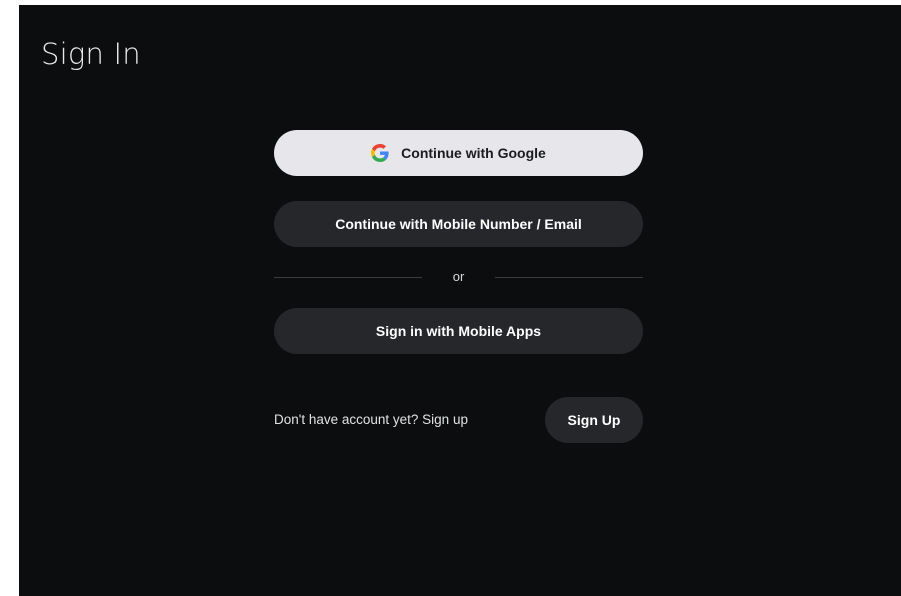 This screenshot has width=901, height=596. I want to click on mobile-email-button-label: Continue with Mobile Number / Email, so click(458, 224).